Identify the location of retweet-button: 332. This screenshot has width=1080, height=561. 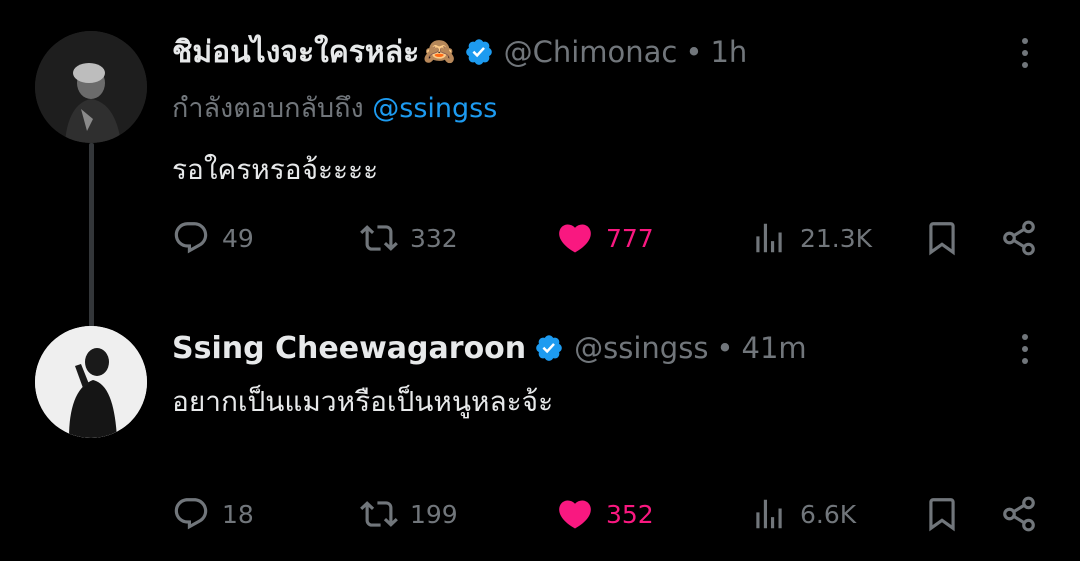
(409, 238).